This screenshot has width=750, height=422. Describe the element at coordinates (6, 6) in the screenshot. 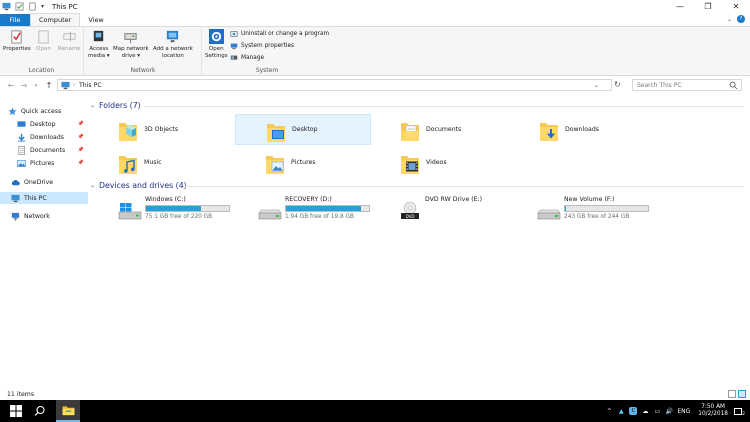

I see `this-pc-icon` at that location.